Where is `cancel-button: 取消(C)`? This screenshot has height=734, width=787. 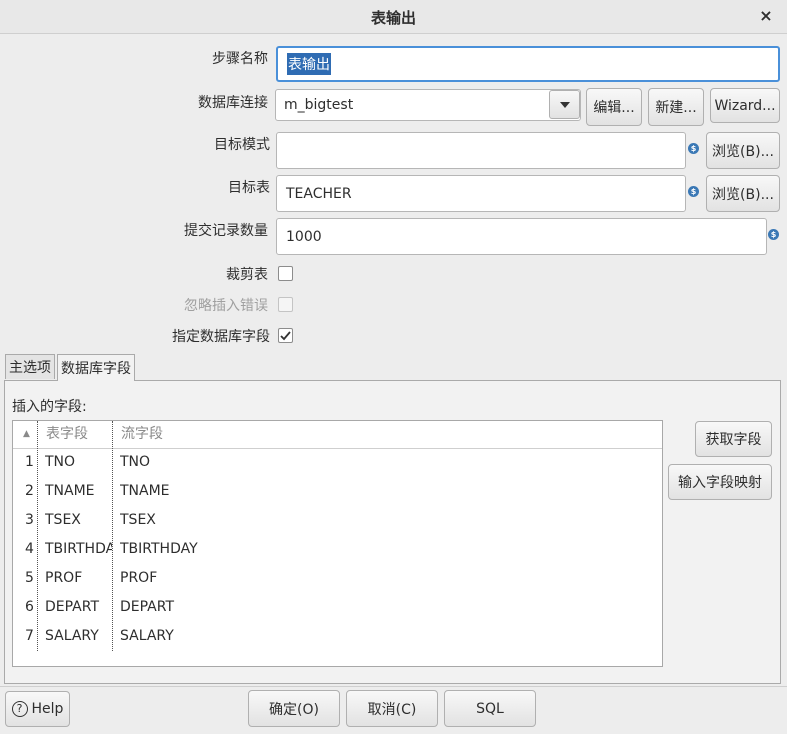
cancel-button: 取消(C) is located at coordinates (392, 708).